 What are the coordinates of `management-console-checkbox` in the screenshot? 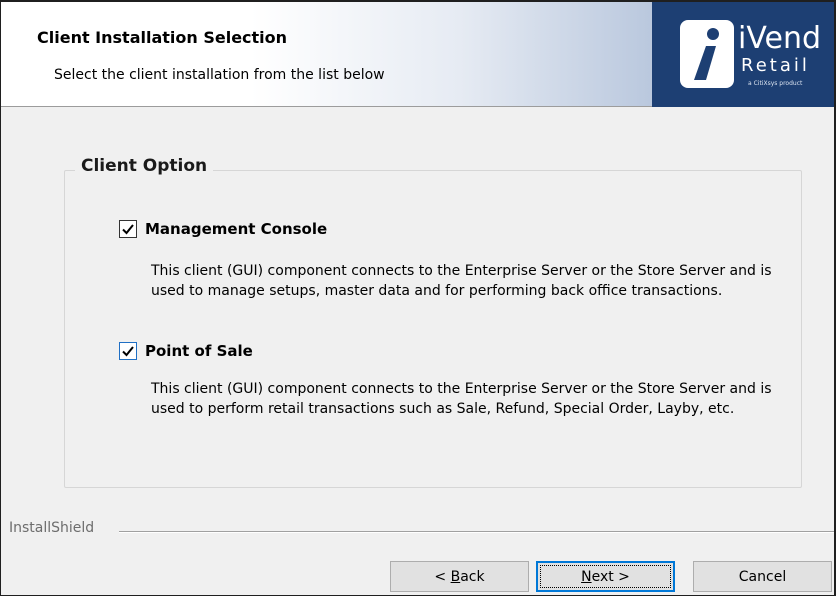 It's located at (128, 229).